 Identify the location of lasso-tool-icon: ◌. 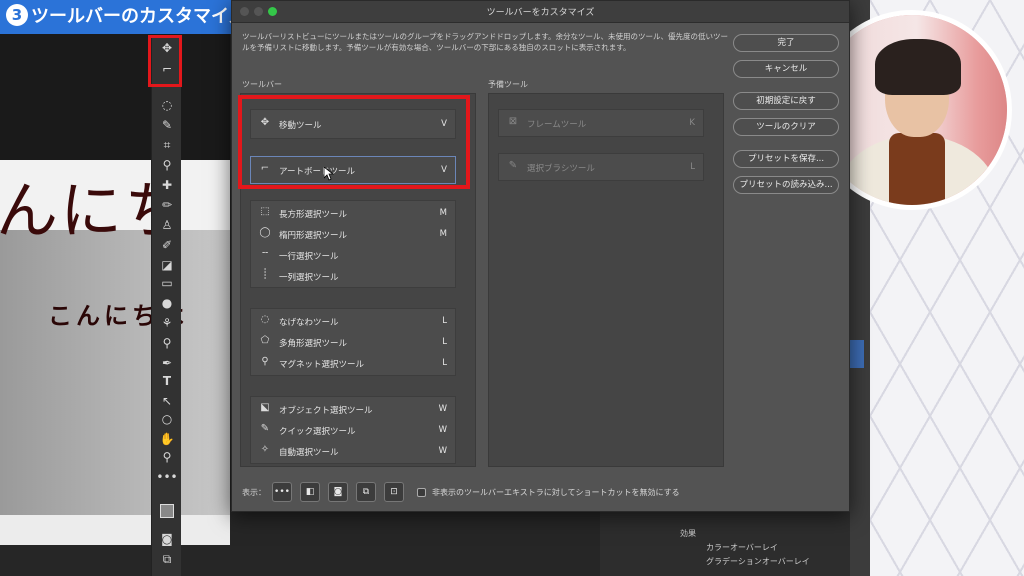
(167, 105).